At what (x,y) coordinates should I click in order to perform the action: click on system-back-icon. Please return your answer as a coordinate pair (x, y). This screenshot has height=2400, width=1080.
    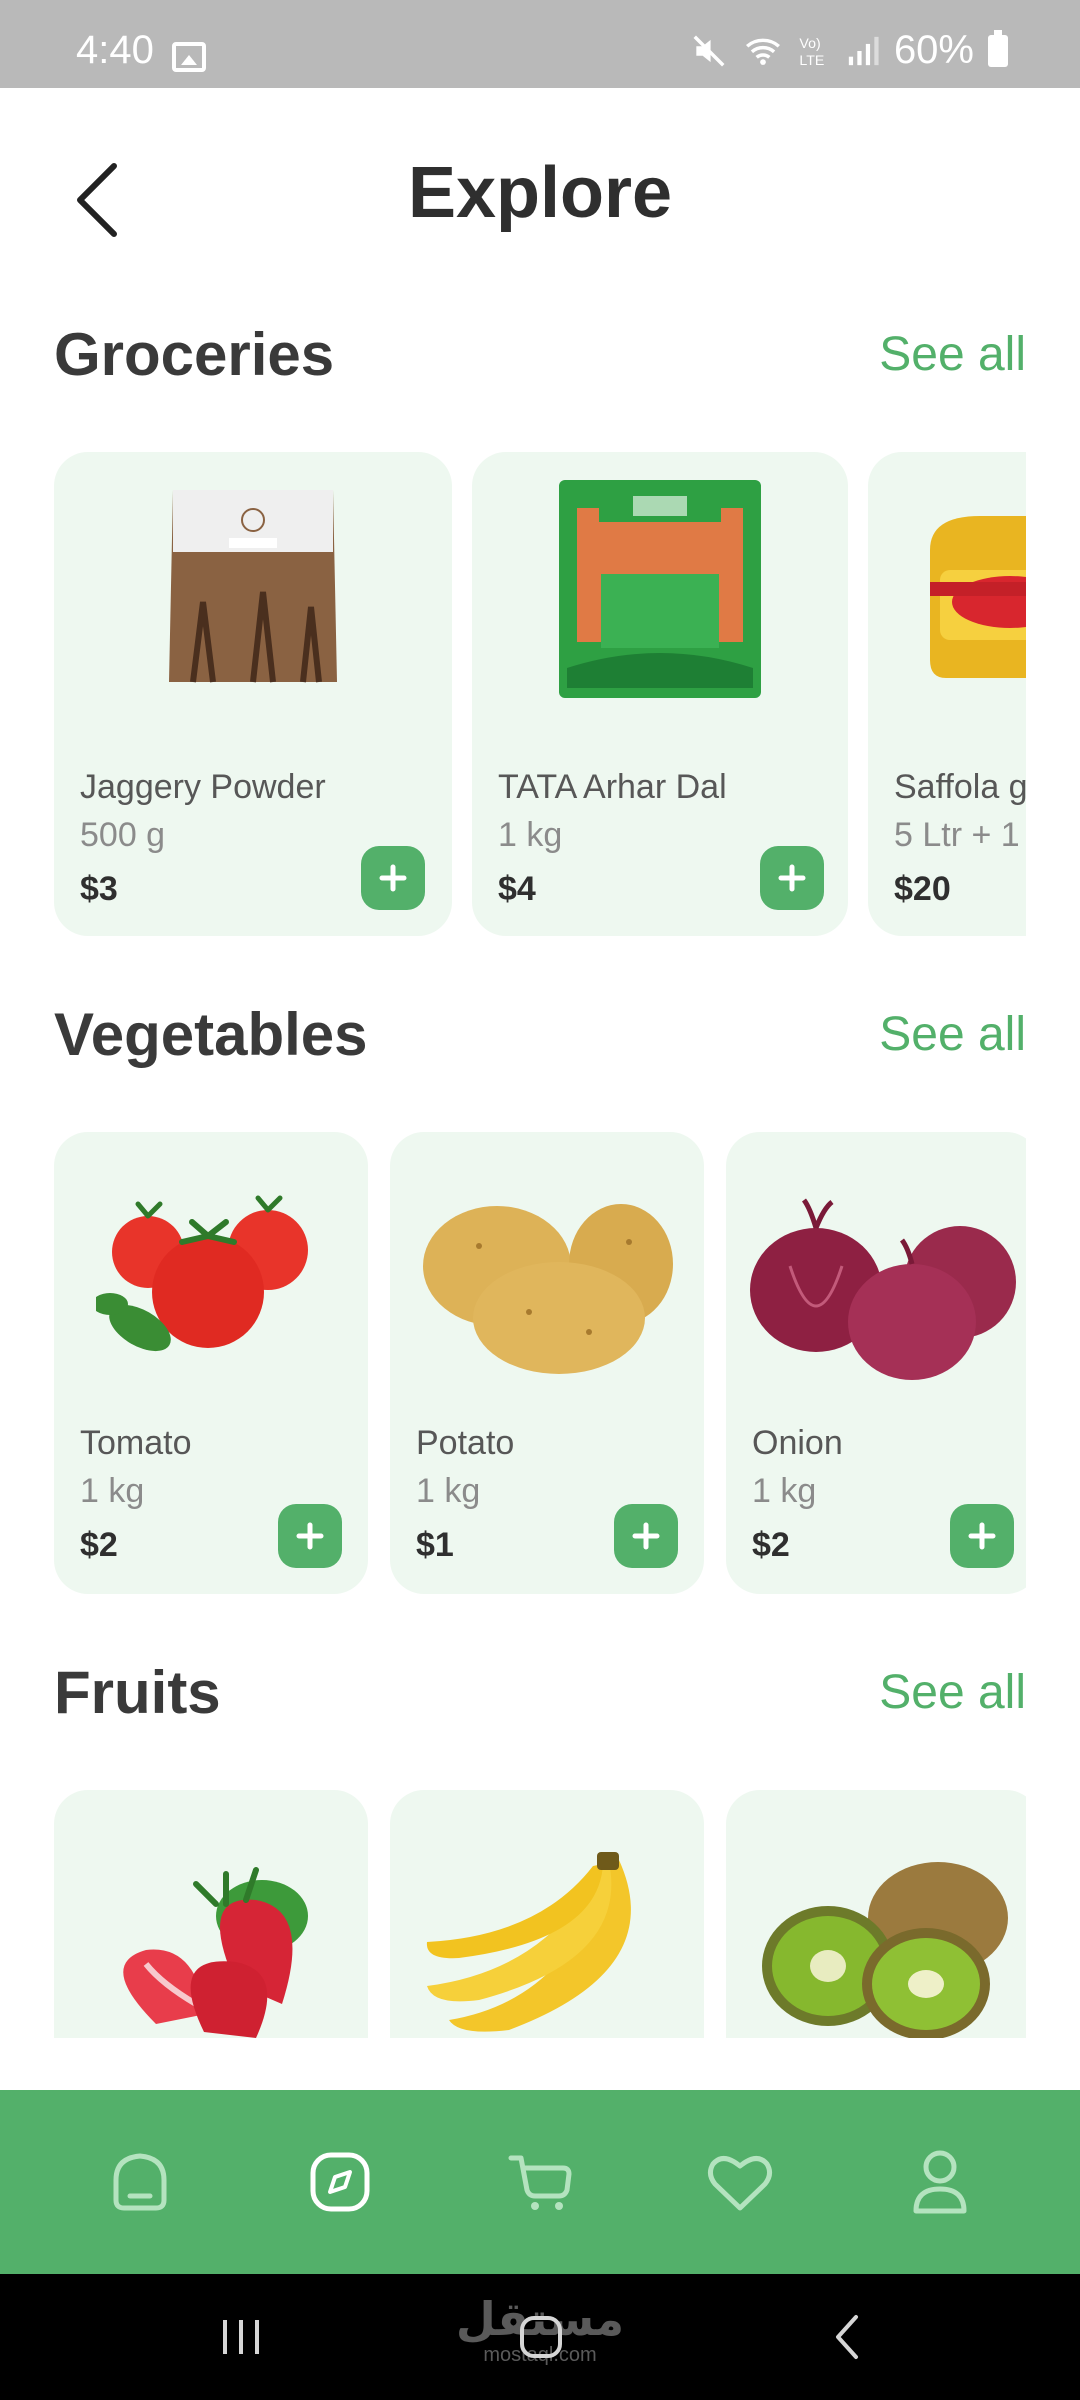
    Looking at the image, I should click on (847, 2337).